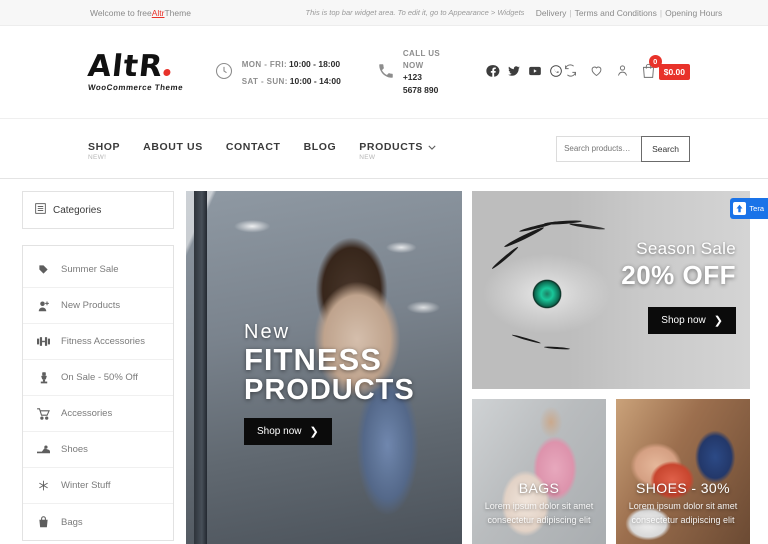  What do you see at coordinates (98, 450) in the screenshot?
I see `category-item-shoes: Shoes` at bounding box center [98, 450].